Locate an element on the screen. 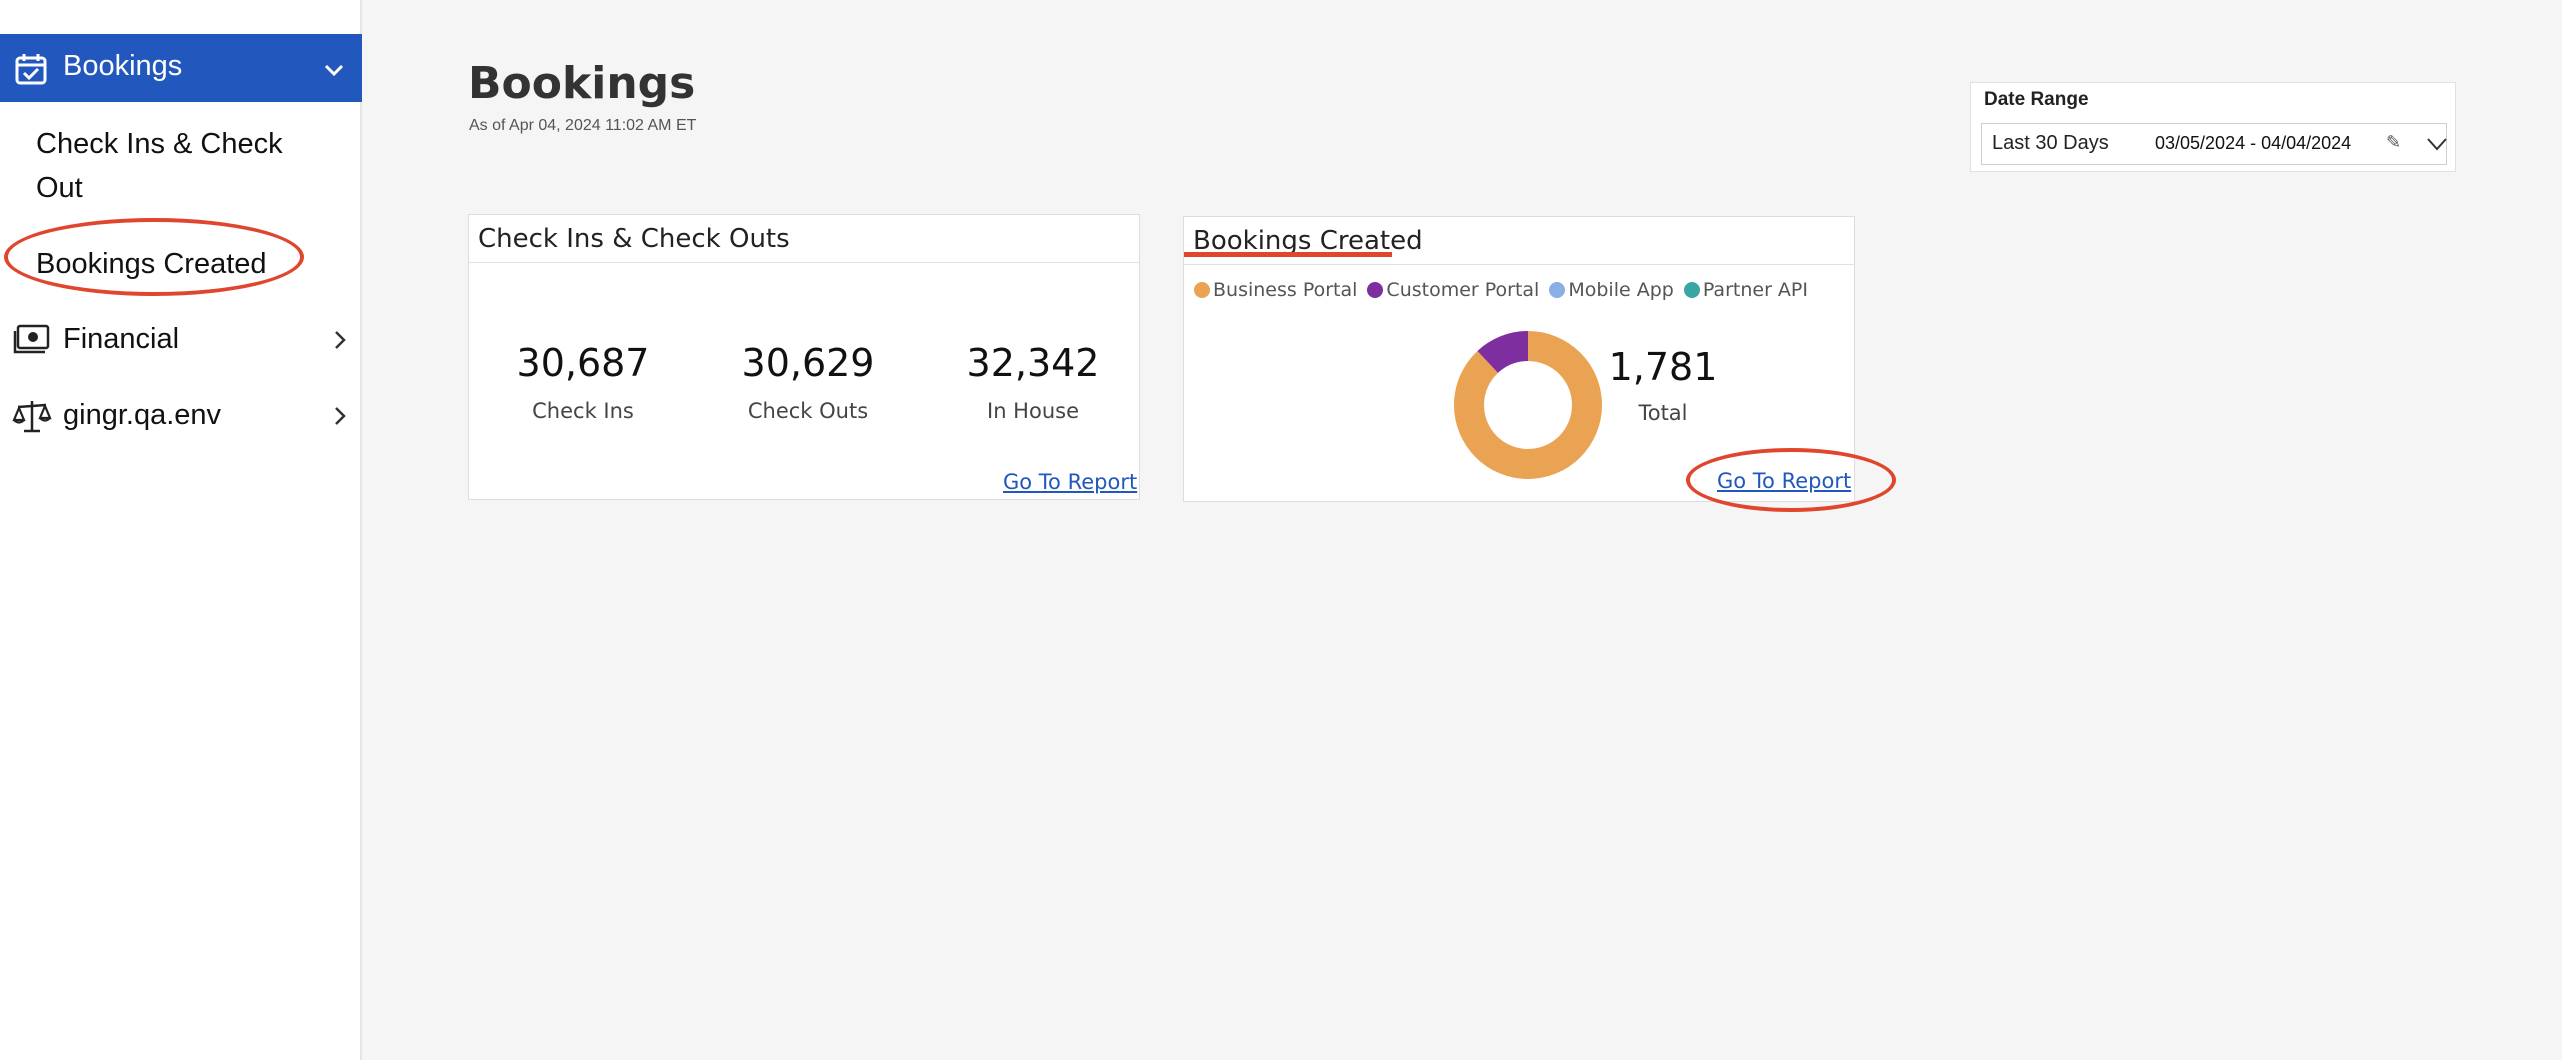 This screenshot has height=1060, width=2562. date-range-value: 03/05/2024 - 04/04/2024 is located at coordinates (2253, 143).